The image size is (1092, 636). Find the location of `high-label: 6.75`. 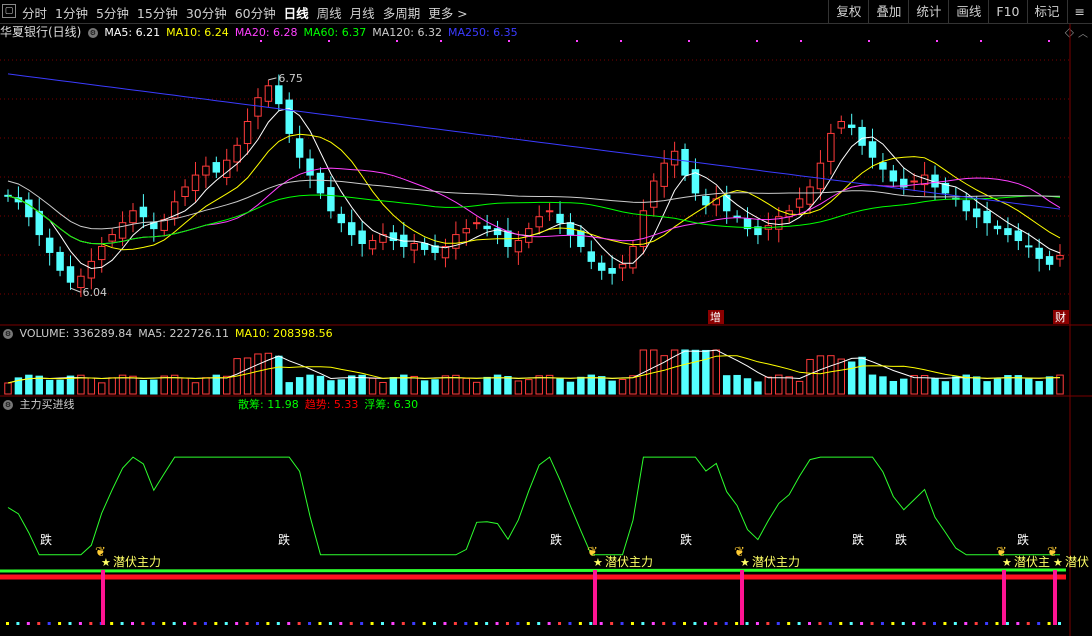

high-label: 6.75 is located at coordinates (290, 78).